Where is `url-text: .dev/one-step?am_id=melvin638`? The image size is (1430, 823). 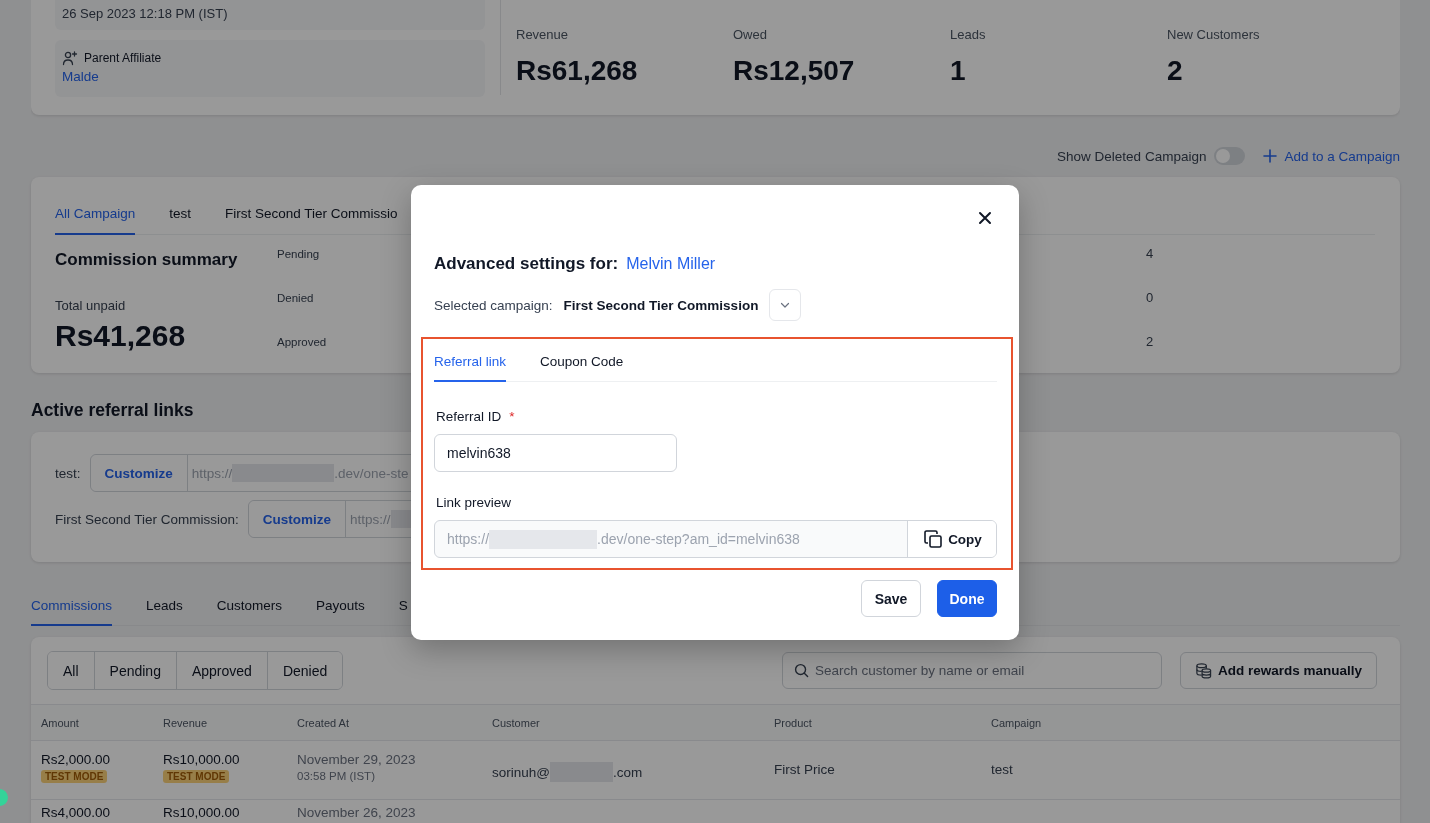
url-text: .dev/one-step?am_id=melvin638 is located at coordinates (698, 539).